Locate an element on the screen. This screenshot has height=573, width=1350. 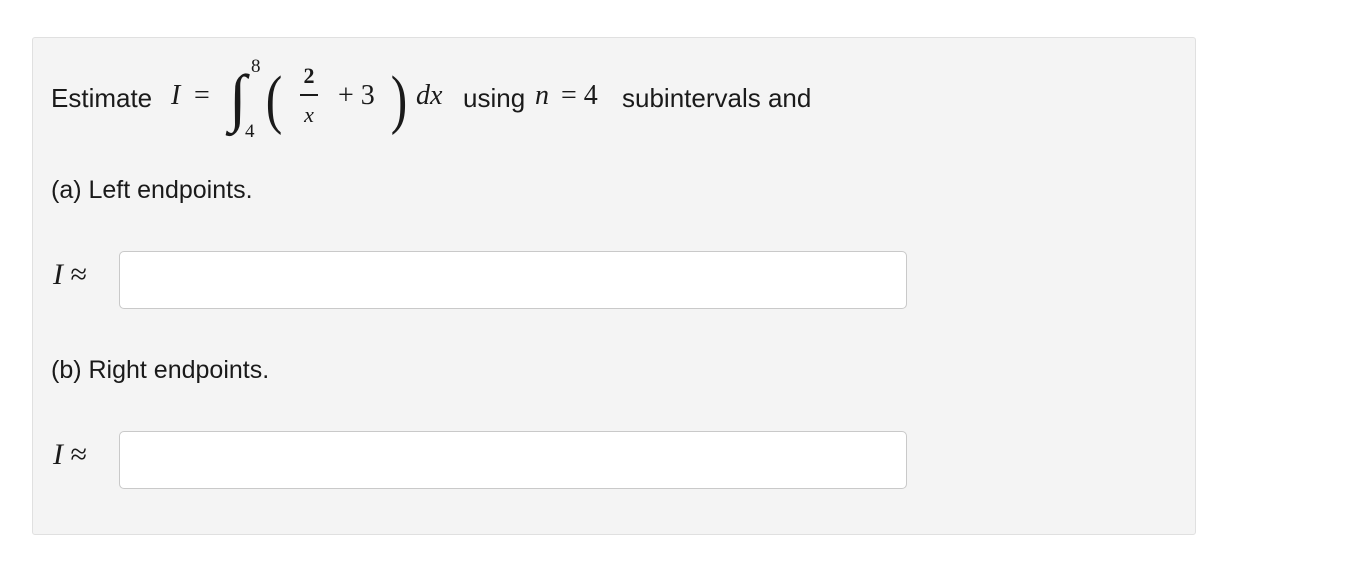
fraction-numerator: 2 is located at coordinates (309, 75).